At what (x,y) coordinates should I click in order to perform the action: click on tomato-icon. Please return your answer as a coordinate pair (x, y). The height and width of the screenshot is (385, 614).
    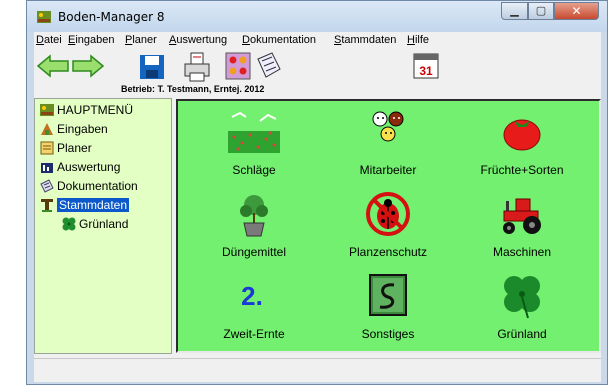
    Looking at the image, I should click on (522, 135).